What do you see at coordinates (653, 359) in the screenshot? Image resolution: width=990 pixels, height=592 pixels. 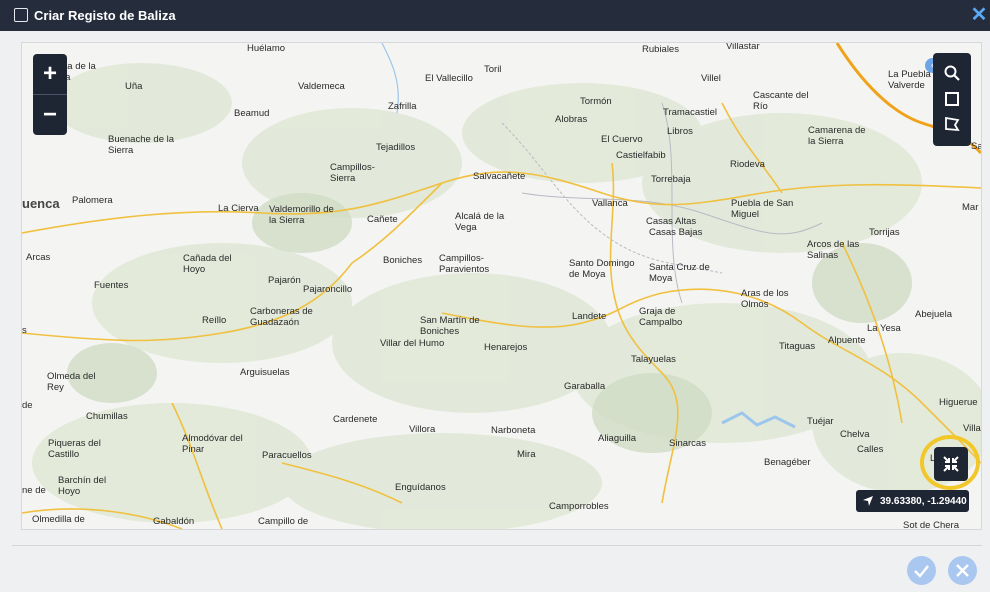 I see `place-label: Talayuelas` at bounding box center [653, 359].